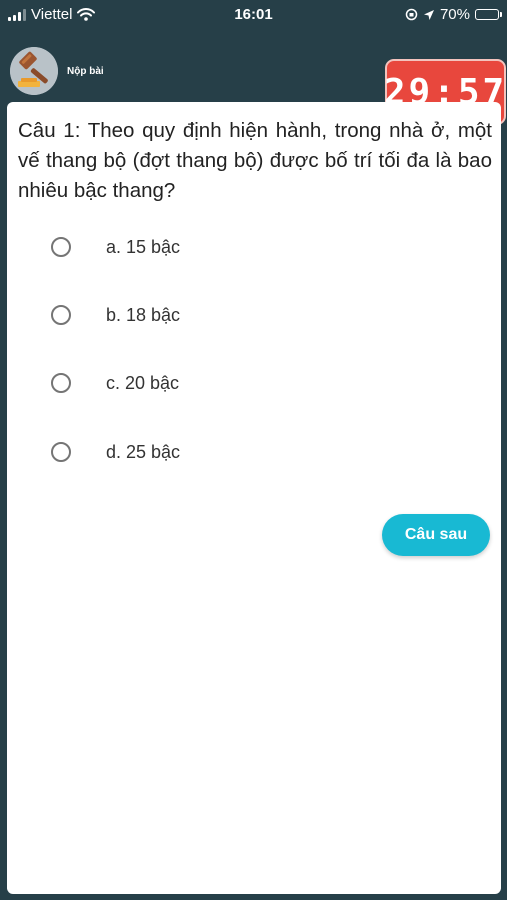  I want to click on orientation-lock-icon, so click(411, 14).